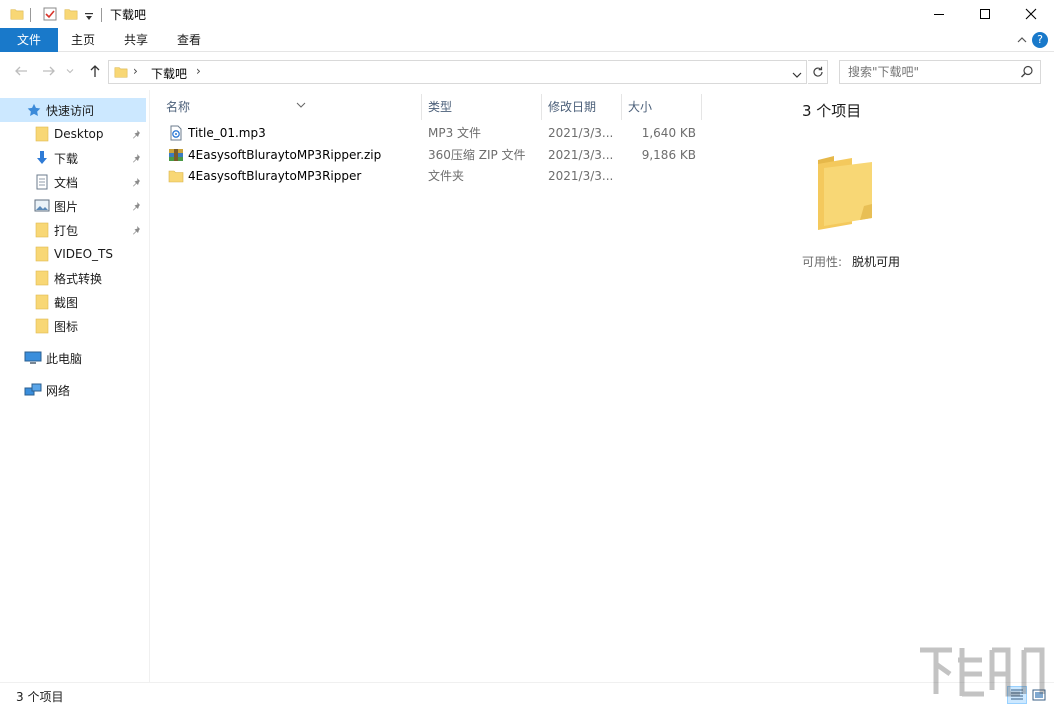 The height and width of the screenshot is (707, 1054). What do you see at coordinates (1040, 40) in the screenshot?
I see `help-icon: ?` at bounding box center [1040, 40].